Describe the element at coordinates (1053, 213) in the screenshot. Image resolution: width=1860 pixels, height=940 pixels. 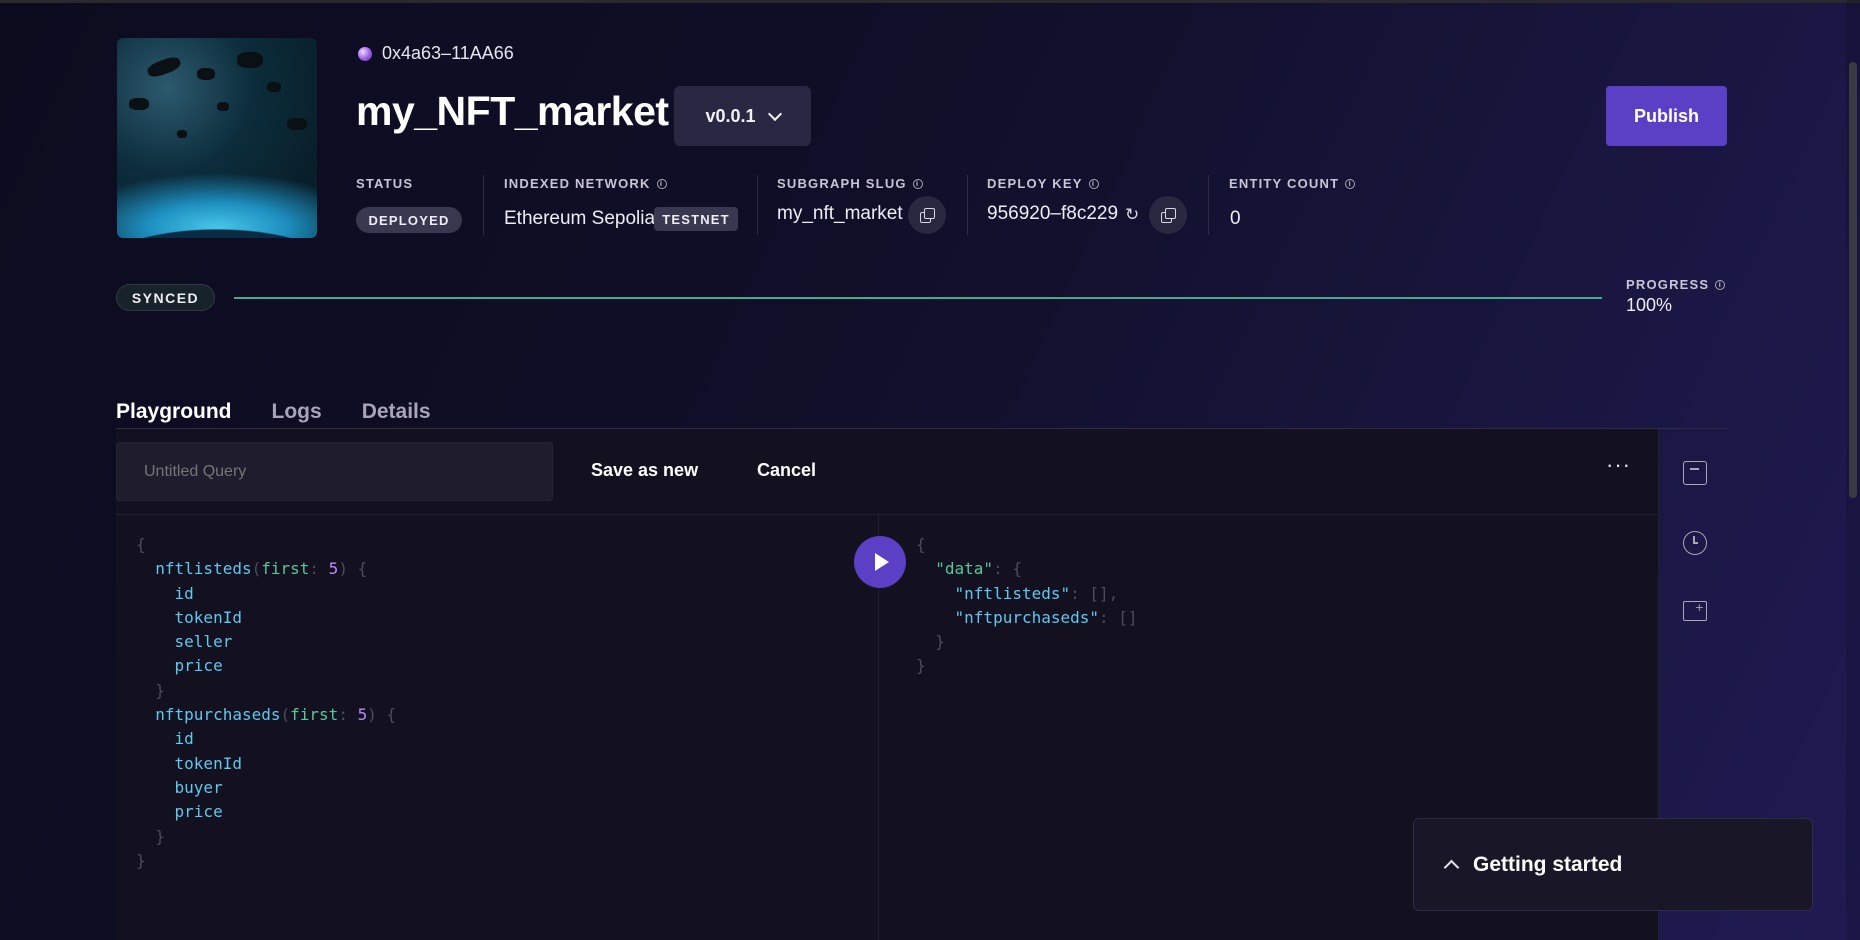
I see `deploy-key-value: 956920–f8c229` at that location.